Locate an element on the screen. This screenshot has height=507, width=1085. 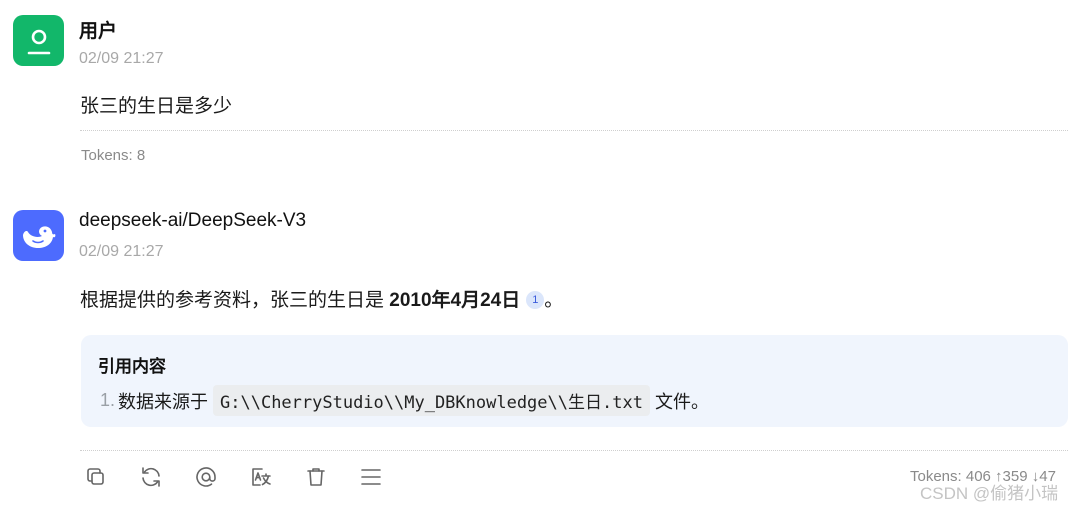
reference-title: 引用内容 is located at coordinates (132, 366).